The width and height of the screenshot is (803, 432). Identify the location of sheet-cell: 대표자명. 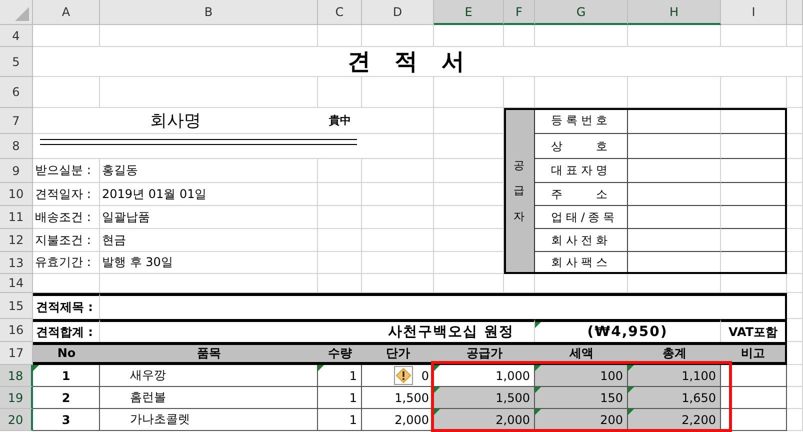
(581, 171).